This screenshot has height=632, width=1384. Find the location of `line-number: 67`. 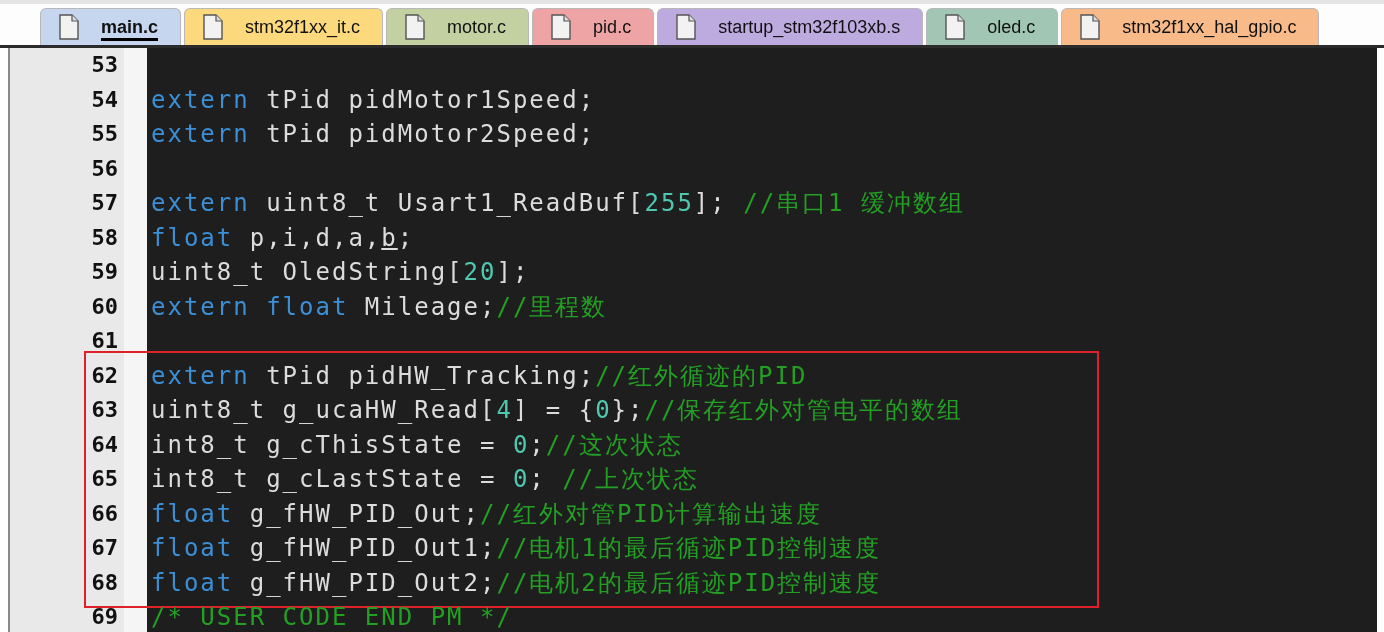

line-number: 67 is located at coordinates (104, 548).